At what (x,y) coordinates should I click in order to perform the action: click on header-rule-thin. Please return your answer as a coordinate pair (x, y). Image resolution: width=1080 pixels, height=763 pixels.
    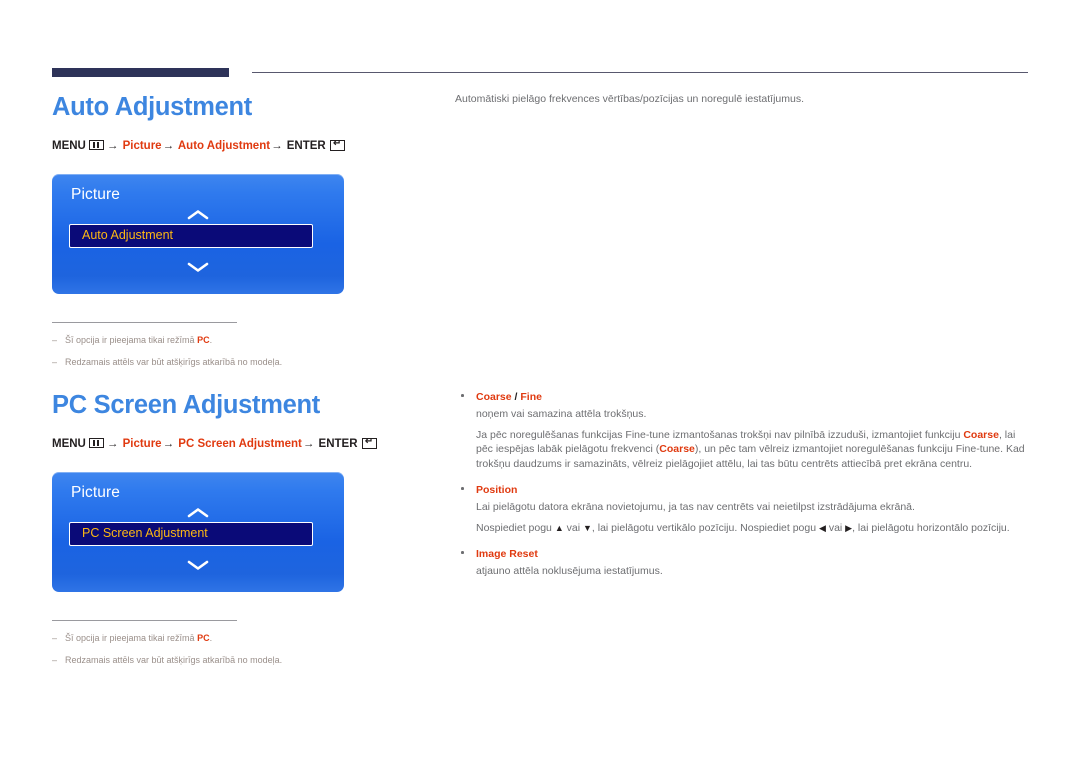
    Looking at the image, I should click on (640, 72).